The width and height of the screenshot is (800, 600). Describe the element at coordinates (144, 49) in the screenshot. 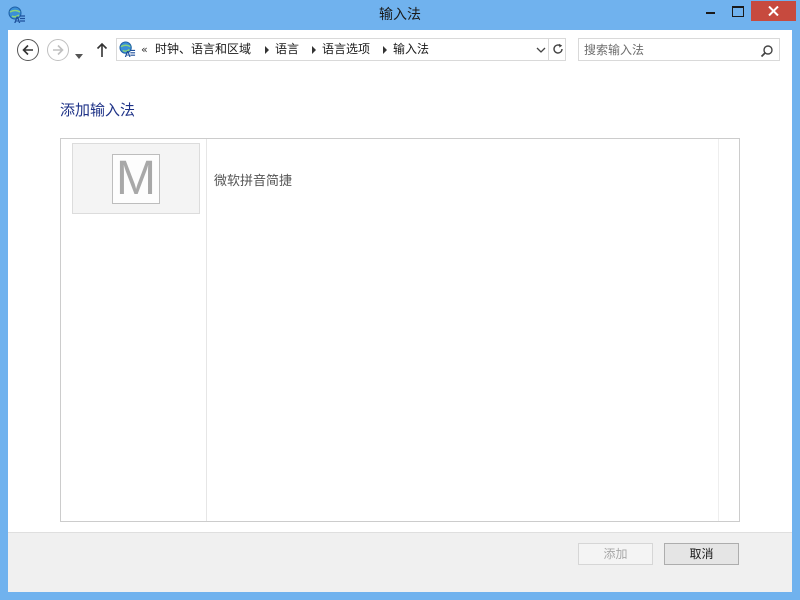

I see `breadcrumb-overflow: «` at that location.